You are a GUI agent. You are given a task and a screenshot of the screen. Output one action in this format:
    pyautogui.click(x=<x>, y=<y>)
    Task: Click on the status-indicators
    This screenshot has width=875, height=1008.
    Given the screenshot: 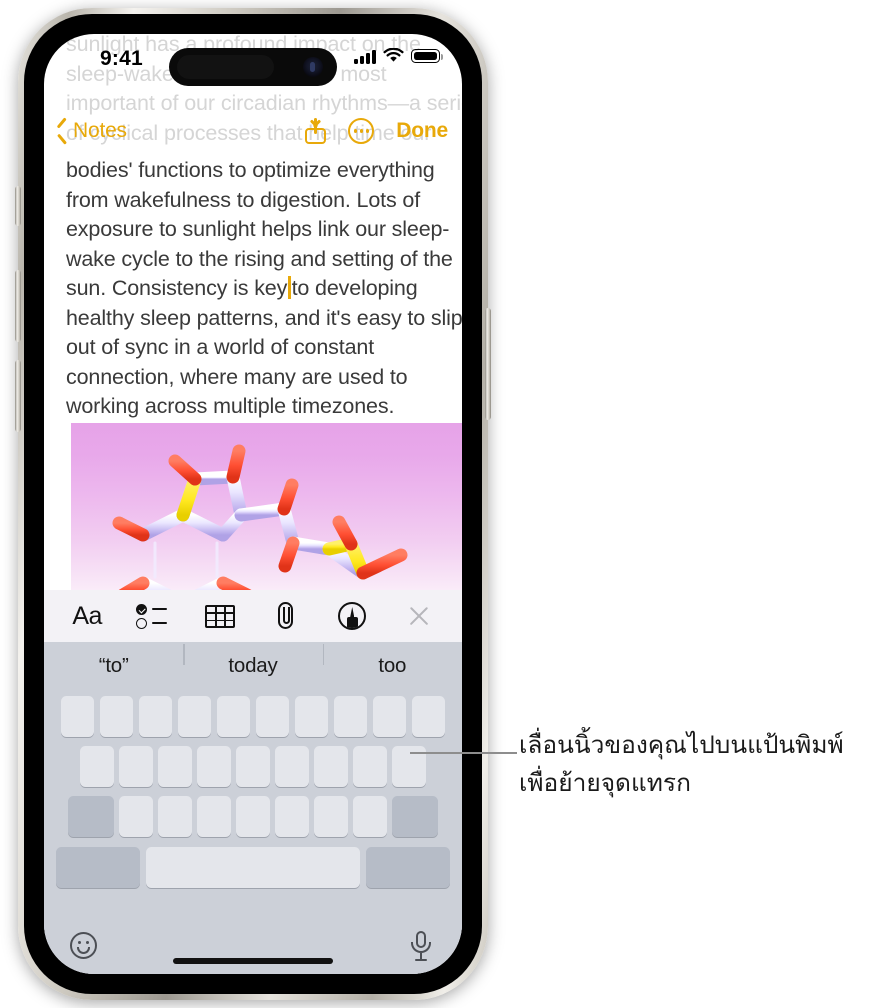 What is the action you would take?
    pyautogui.click(x=399, y=56)
    